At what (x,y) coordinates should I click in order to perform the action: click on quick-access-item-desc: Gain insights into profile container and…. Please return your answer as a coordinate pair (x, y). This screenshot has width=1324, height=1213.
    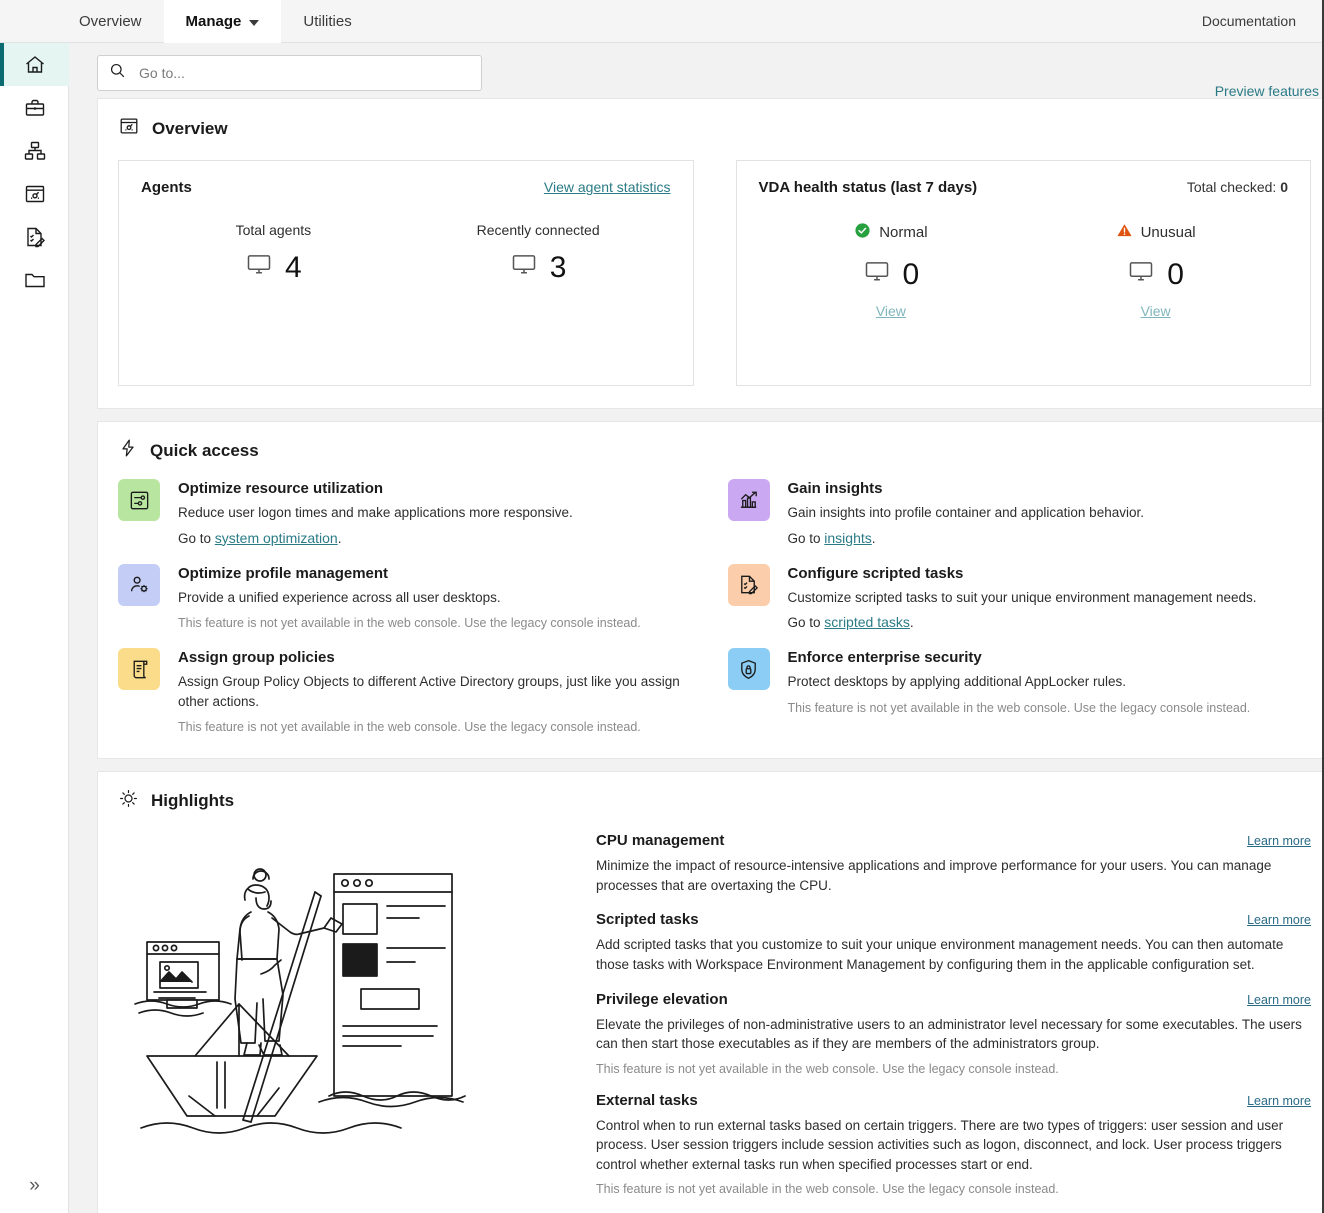
    Looking at the image, I should click on (965, 512).